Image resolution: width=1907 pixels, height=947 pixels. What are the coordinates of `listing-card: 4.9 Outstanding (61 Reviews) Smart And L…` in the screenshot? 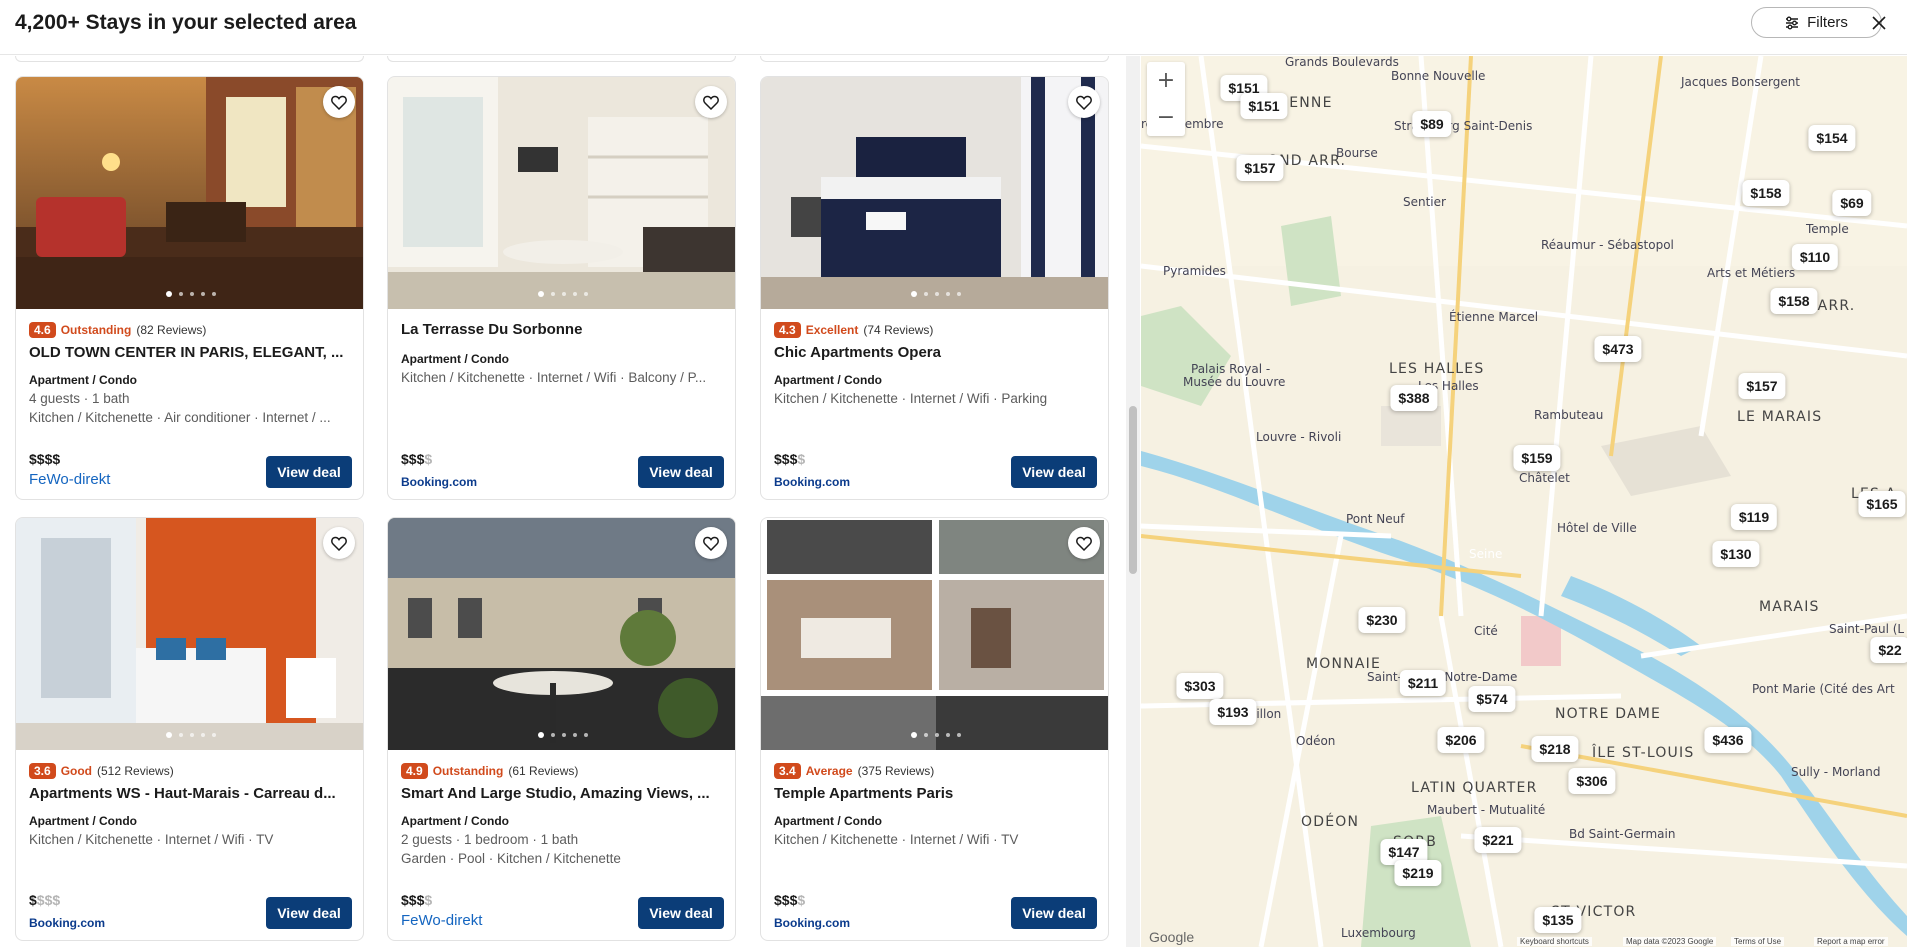 It's located at (561, 729).